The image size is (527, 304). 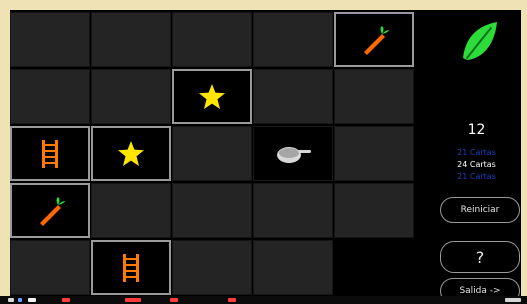 What do you see at coordinates (476, 176) in the screenshot?
I see `cards-line-3: 21 Cartas` at bounding box center [476, 176].